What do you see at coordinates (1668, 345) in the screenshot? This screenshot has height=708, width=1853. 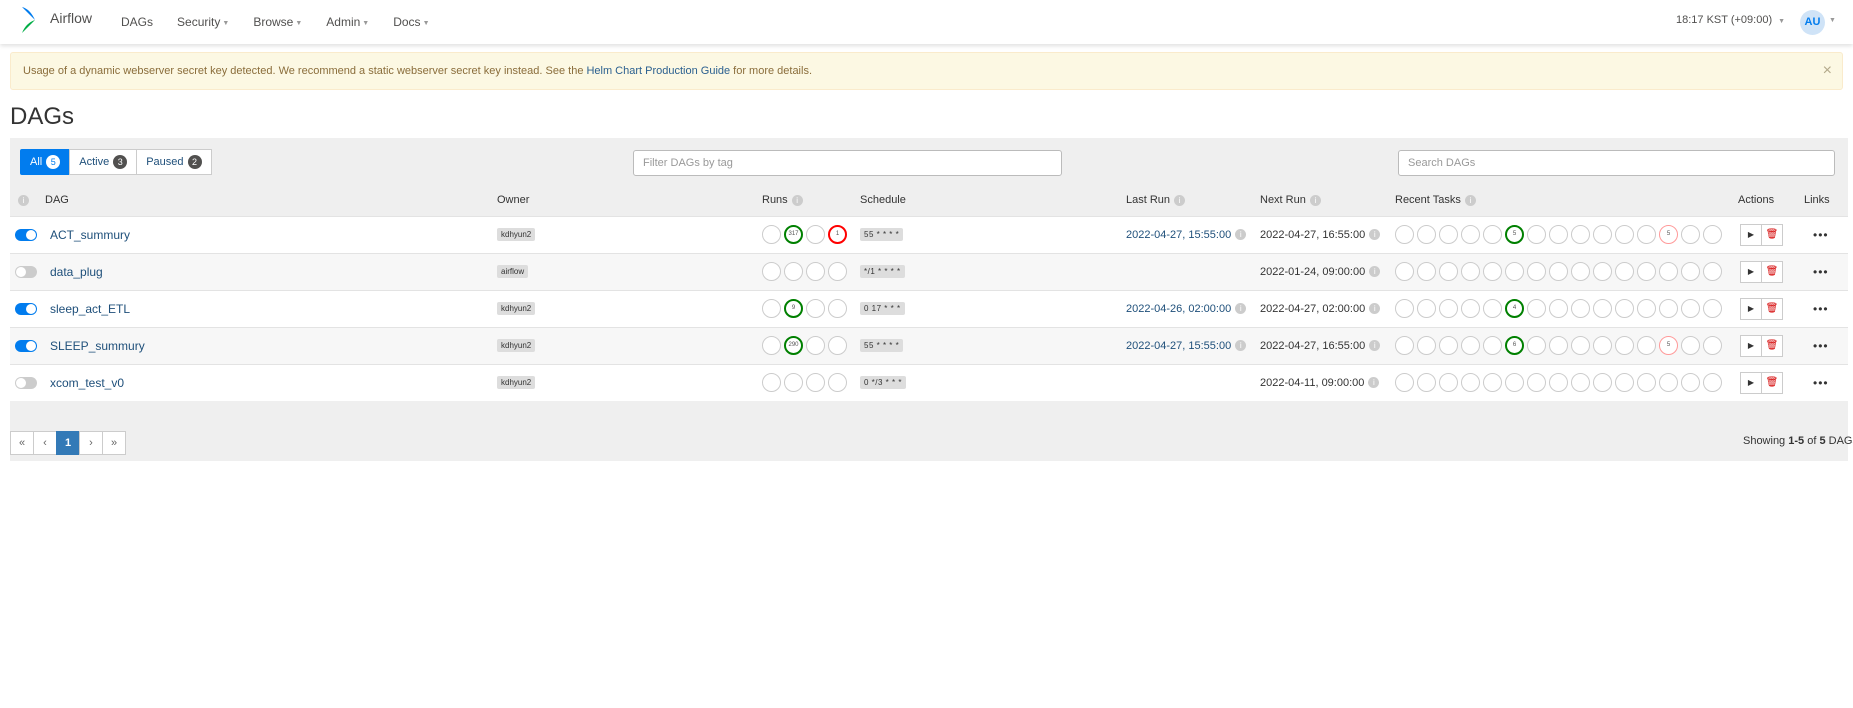 I see `task-status-circle: 5` at bounding box center [1668, 345].